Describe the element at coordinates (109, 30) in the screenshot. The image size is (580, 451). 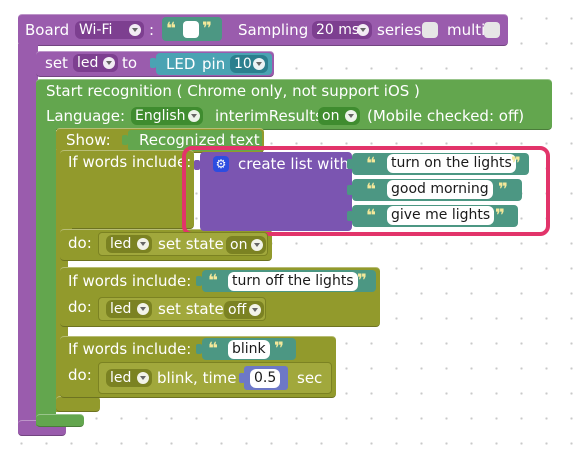
I see `board-type-dropdown: Wi-Fi` at that location.